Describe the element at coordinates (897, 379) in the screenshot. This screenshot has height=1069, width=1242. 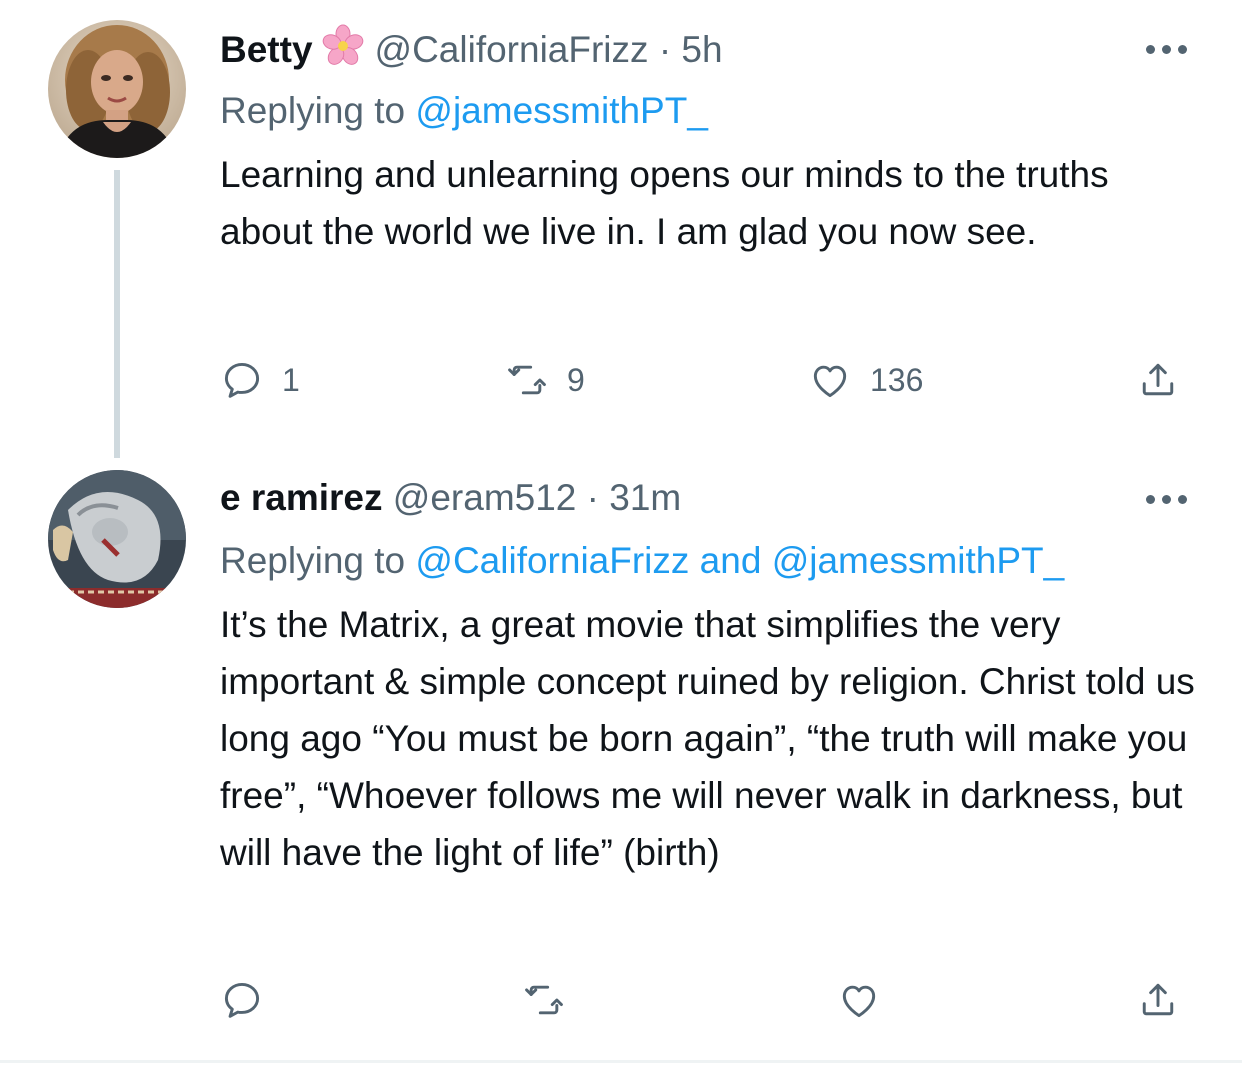
I see `like-count: 136` at that location.